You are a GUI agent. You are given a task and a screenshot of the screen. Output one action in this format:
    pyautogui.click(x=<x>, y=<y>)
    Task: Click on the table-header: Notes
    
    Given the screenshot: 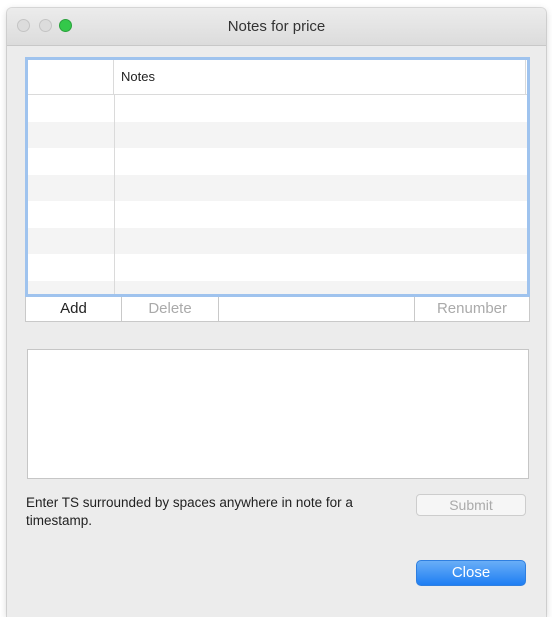 What is the action you would take?
    pyautogui.click(x=277, y=77)
    